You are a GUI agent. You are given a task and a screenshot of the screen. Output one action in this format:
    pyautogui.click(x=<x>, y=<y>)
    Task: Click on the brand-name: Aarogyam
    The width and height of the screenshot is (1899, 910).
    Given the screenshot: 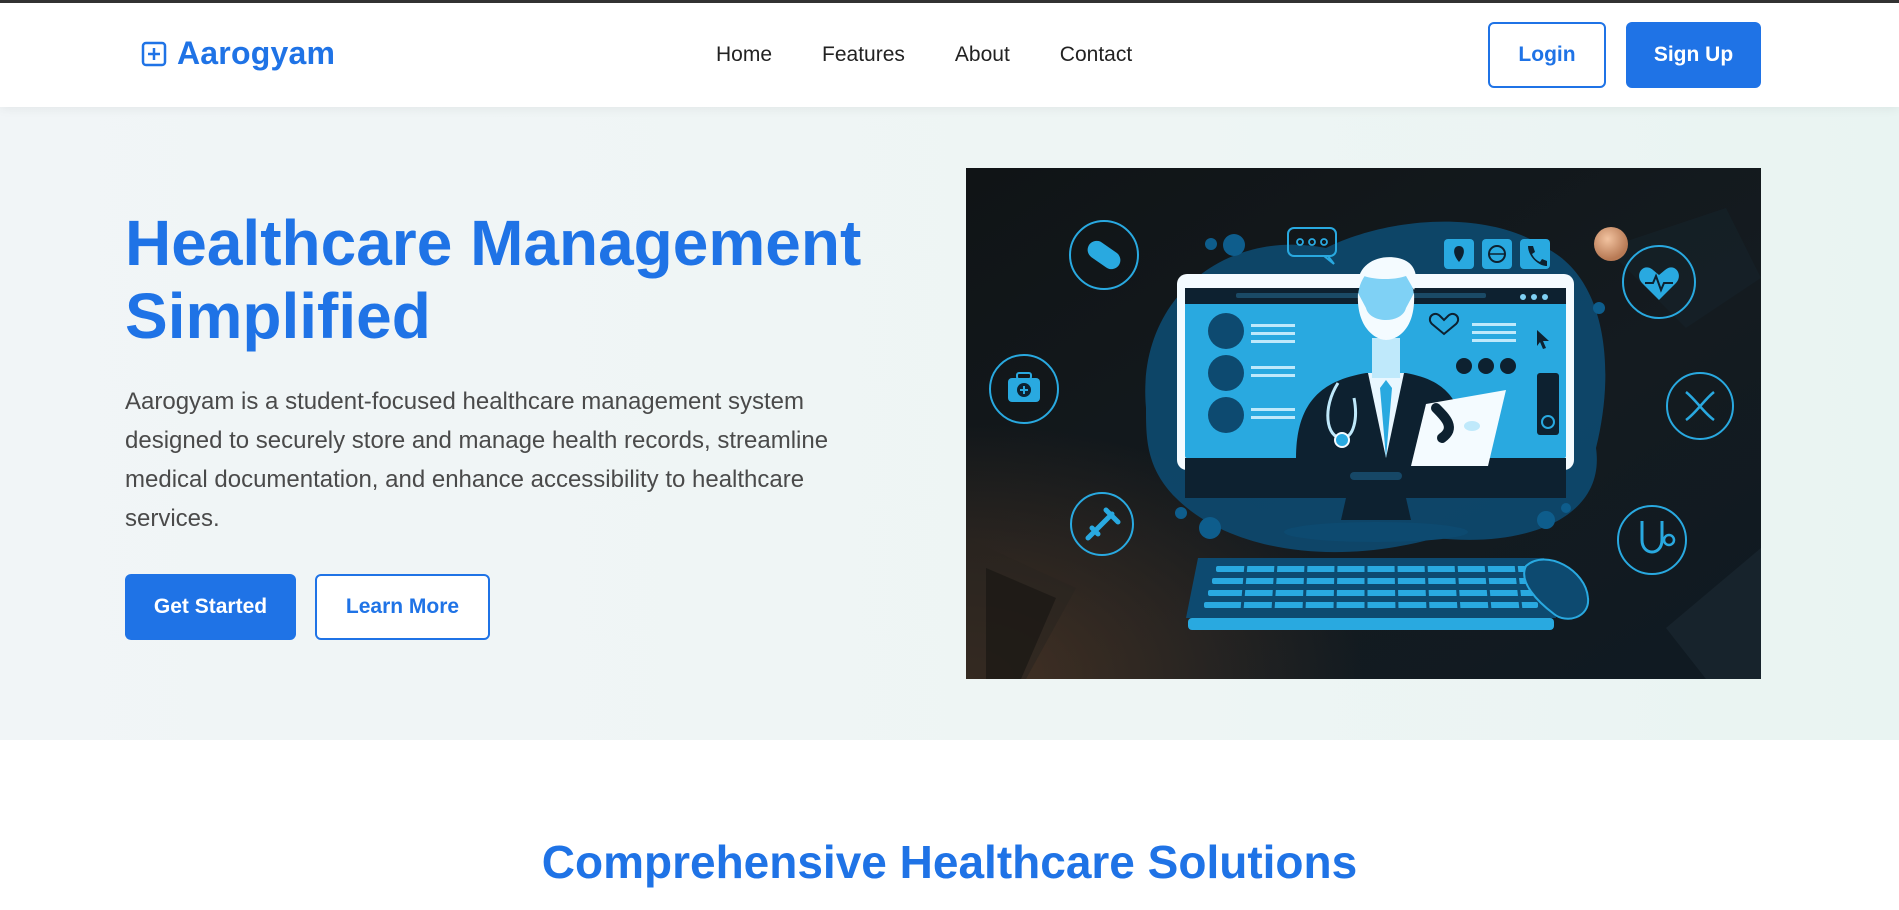 What is the action you would take?
    pyautogui.click(x=256, y=53)
    